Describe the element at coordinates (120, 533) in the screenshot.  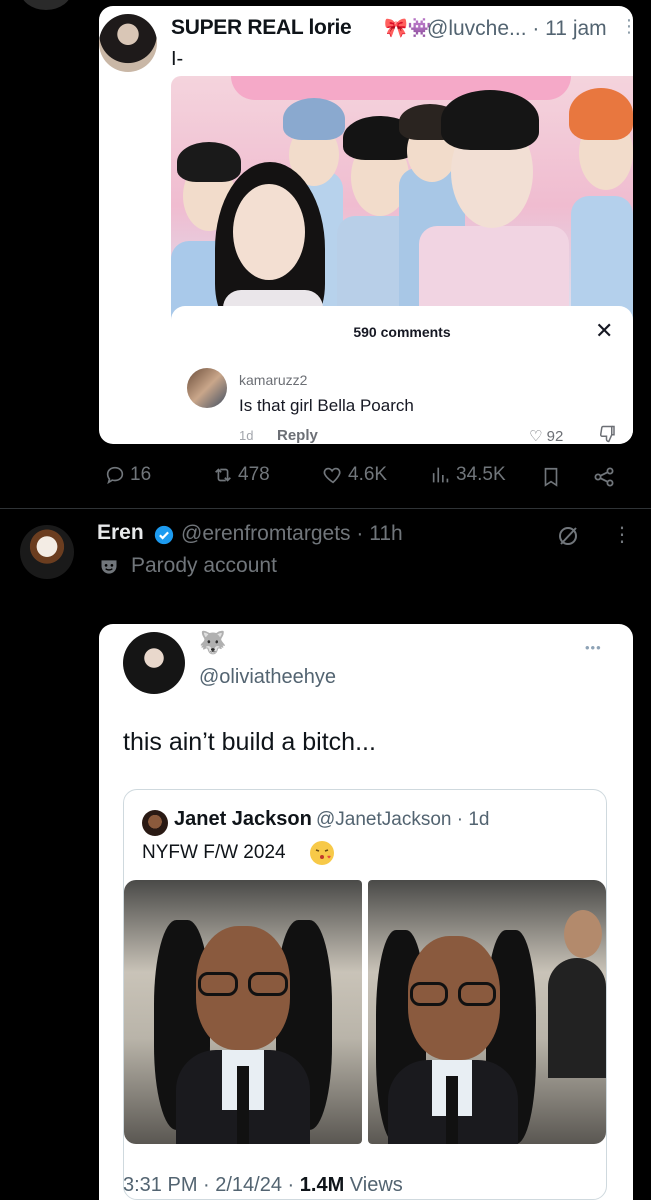
I see `author-name: Eren` at that location.